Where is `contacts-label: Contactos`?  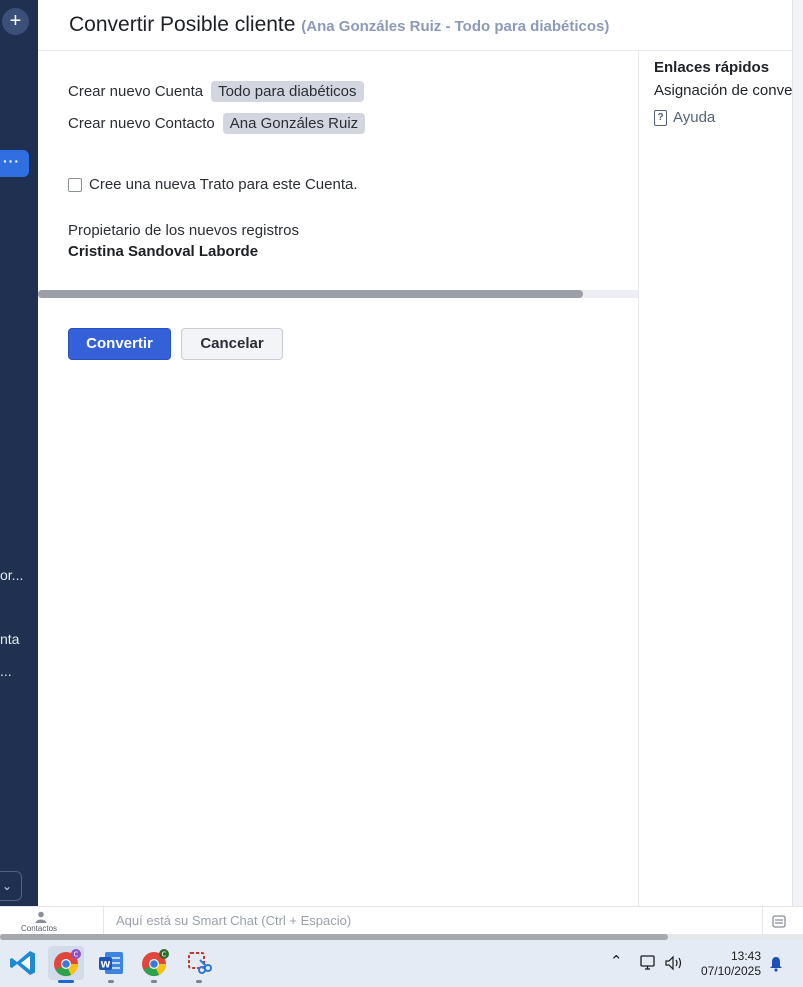
contacts-label: Contactos is located at coordinates (39, 928).